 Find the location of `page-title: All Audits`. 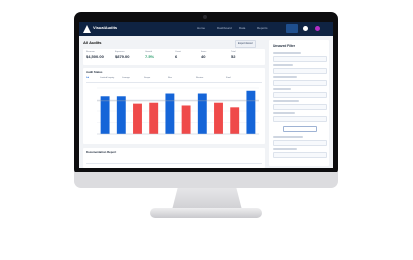

page-title: All Audits is located at coordinates (92, 42).